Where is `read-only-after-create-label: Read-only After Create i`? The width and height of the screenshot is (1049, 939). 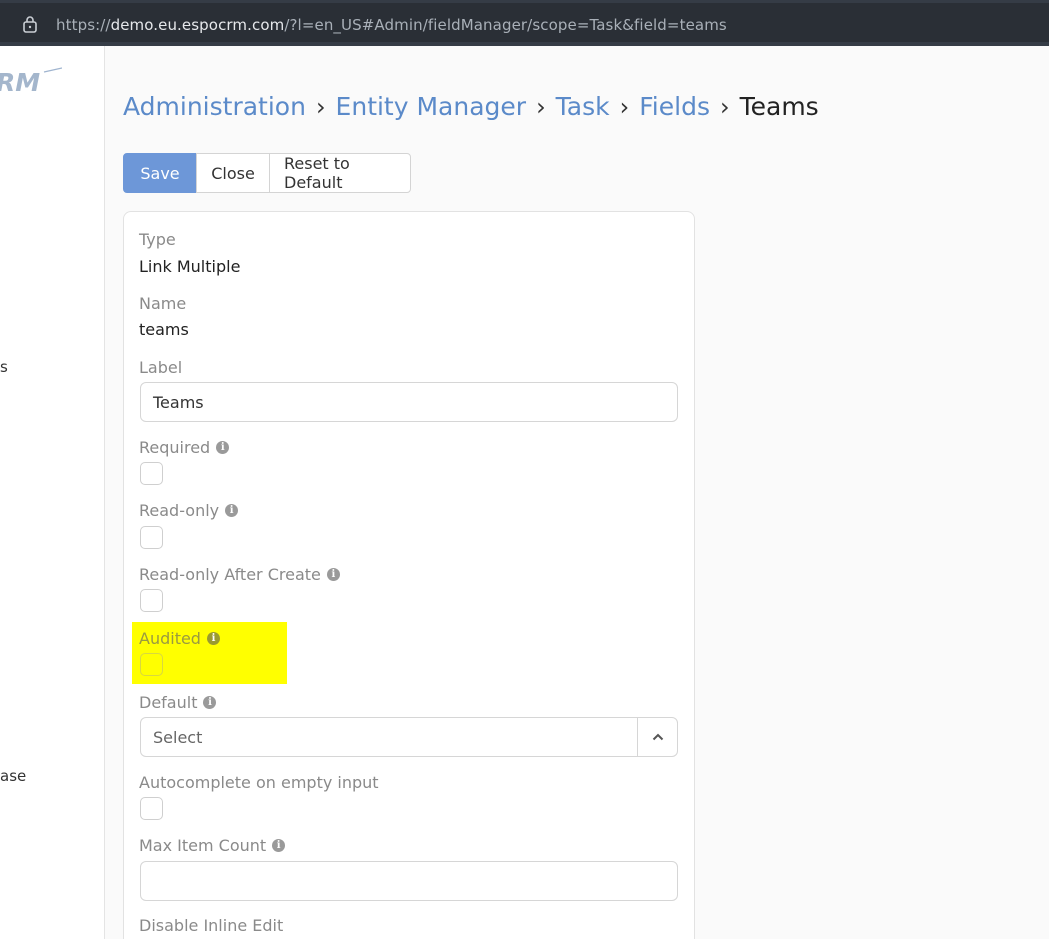
read-only-after-create-label: Read-only After Create i is located at coordinates (239, 574).